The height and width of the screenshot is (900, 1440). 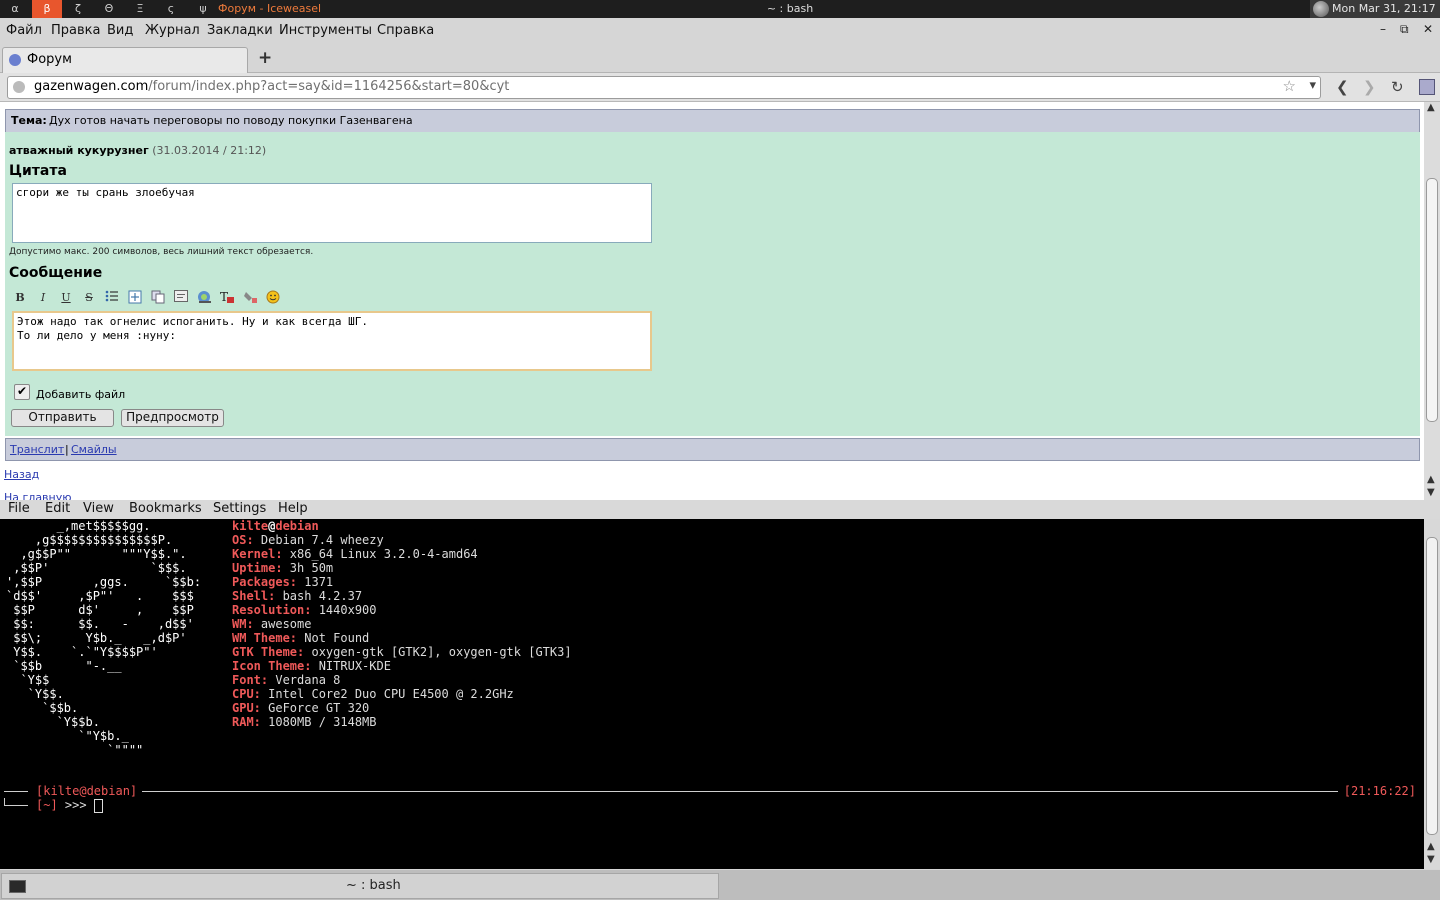 What do you see at coordinates (1431, 479) in the screenshot?
I see `scroll-up-icon-lower: ▲` at bounding box center [1431, 479].